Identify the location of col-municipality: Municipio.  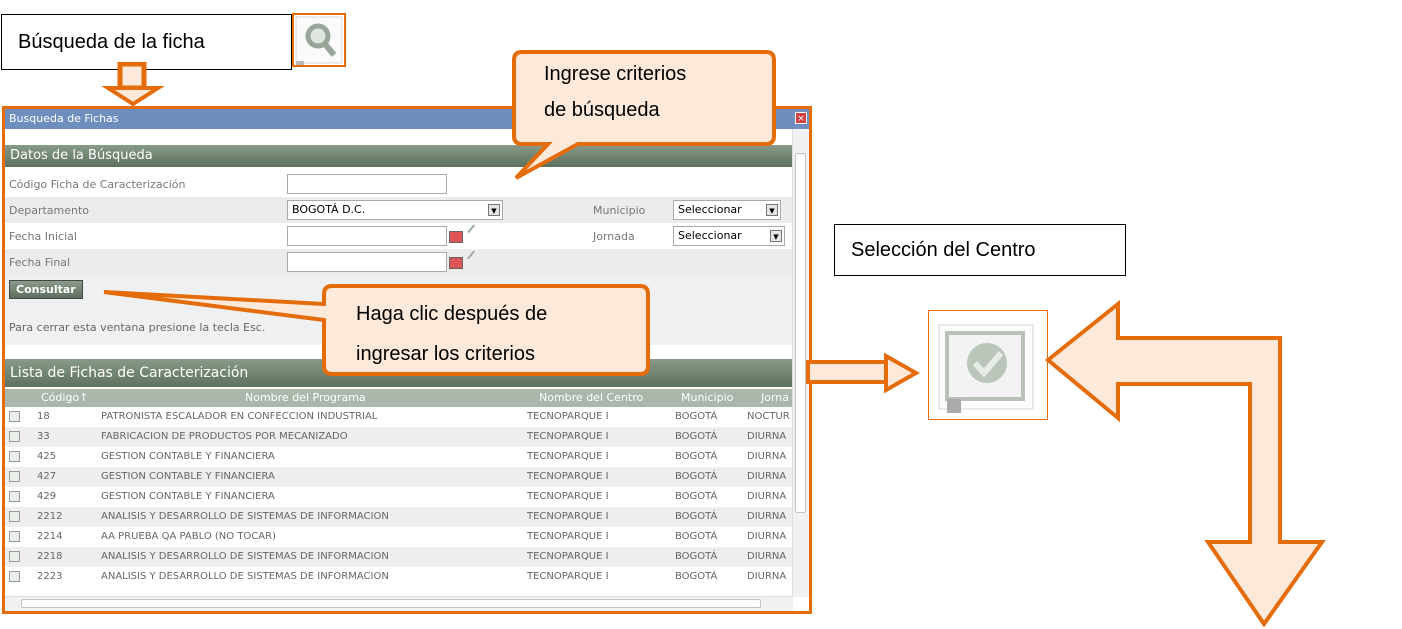
(707, 398).